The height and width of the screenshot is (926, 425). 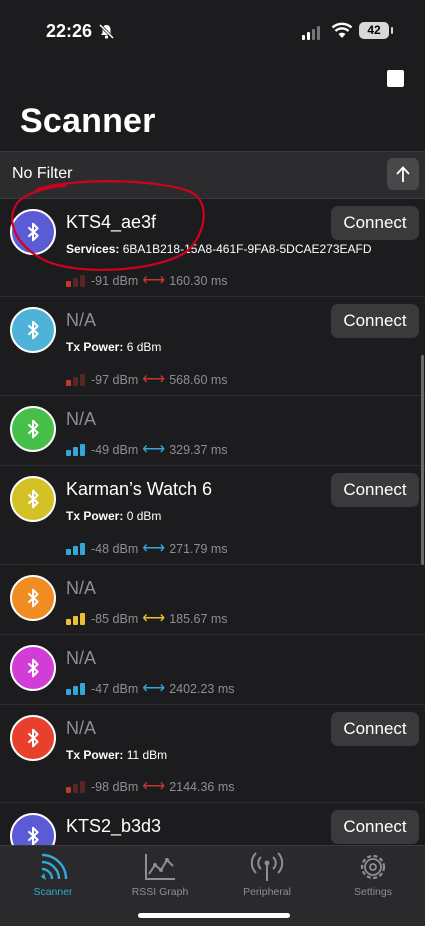 I want to click on device-detail: Tx Power: 0 dBm, so click(x=113, y=516).